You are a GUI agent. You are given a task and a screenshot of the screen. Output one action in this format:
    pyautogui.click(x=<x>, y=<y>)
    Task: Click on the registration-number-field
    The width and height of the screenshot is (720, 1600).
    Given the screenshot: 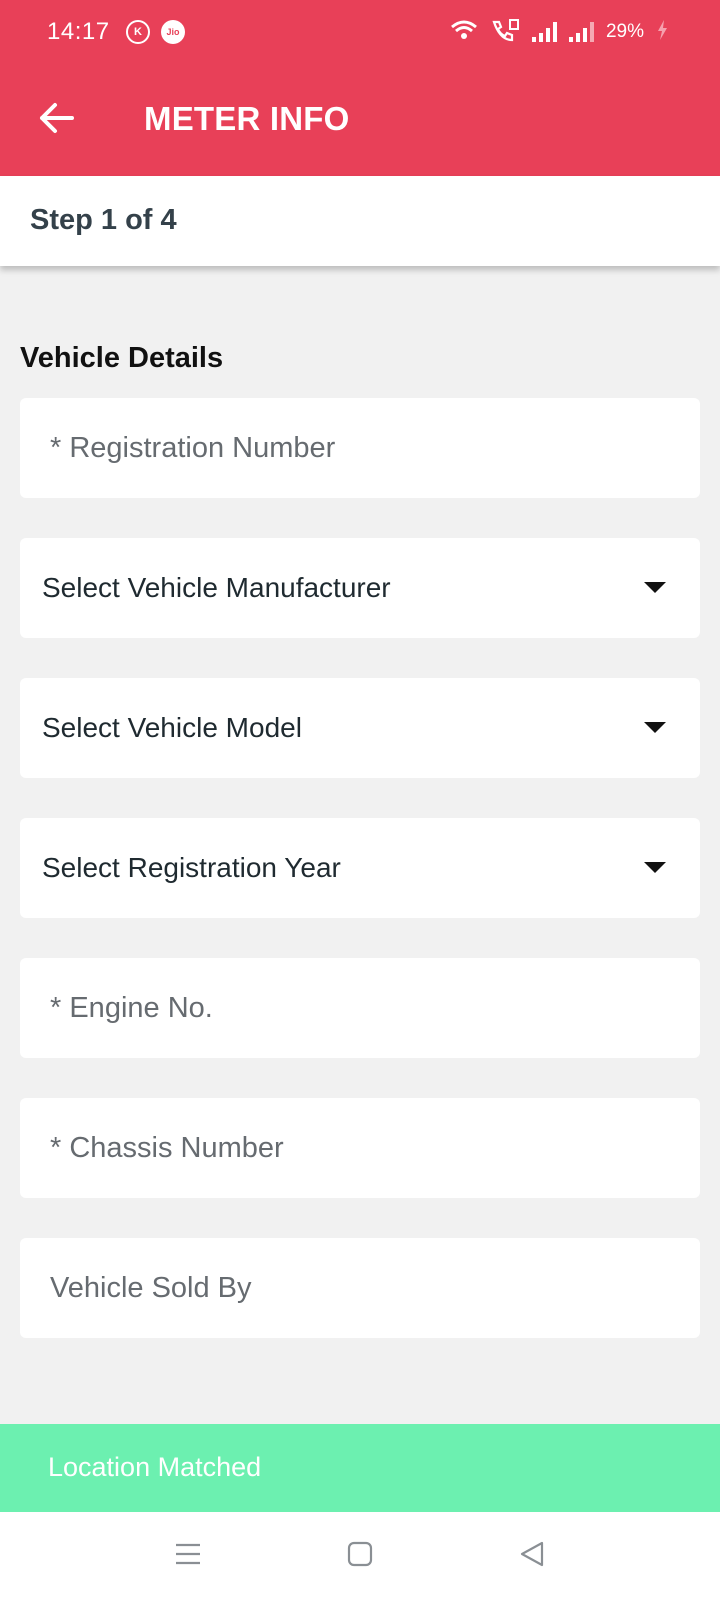 What is the action you would take?
    pyautogui.click(x=360, y=448)
    